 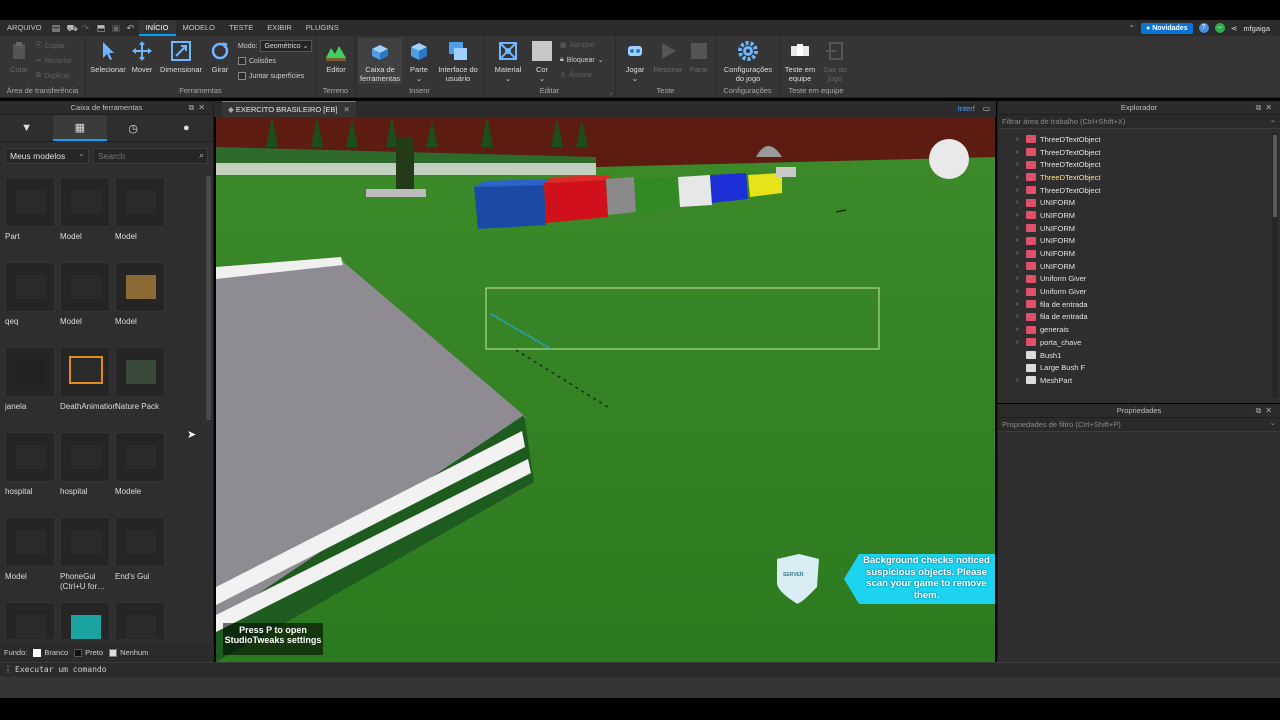 I want to click on explorer-scroll-thumb, so click(x=1275, y=176).